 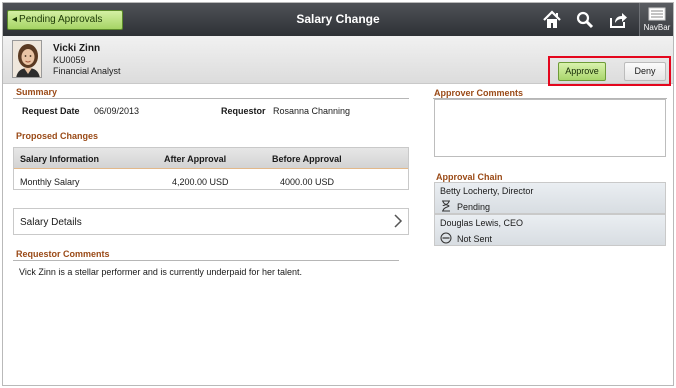 What do you see at coordinates (609, 71) in the screenshot?
I see `action-buttons-highlight: Approve Deny` at bounding box center [609, 71].